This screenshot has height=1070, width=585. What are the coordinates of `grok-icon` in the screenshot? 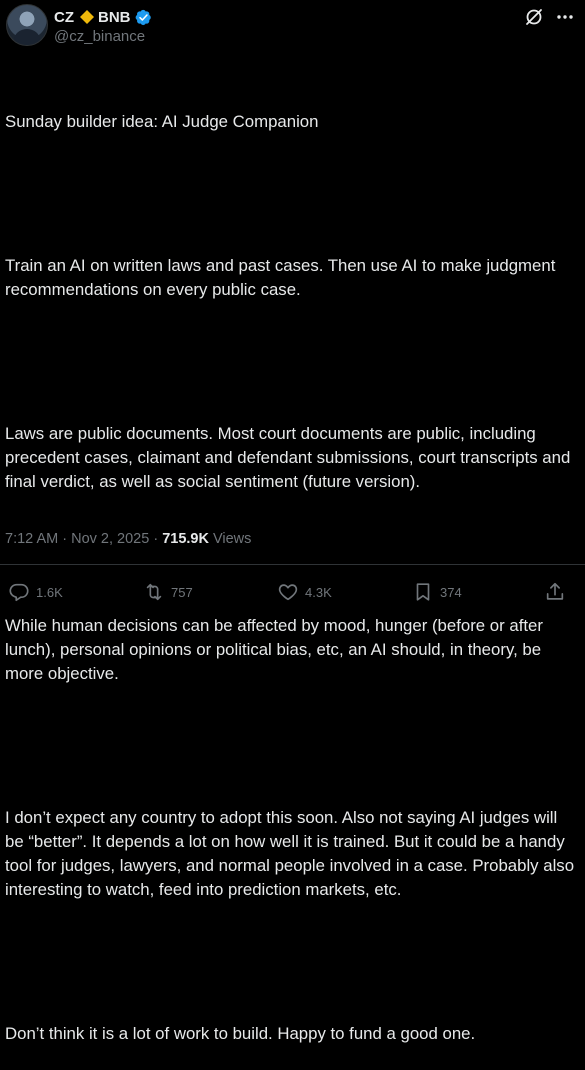 It's located at (534, 17).